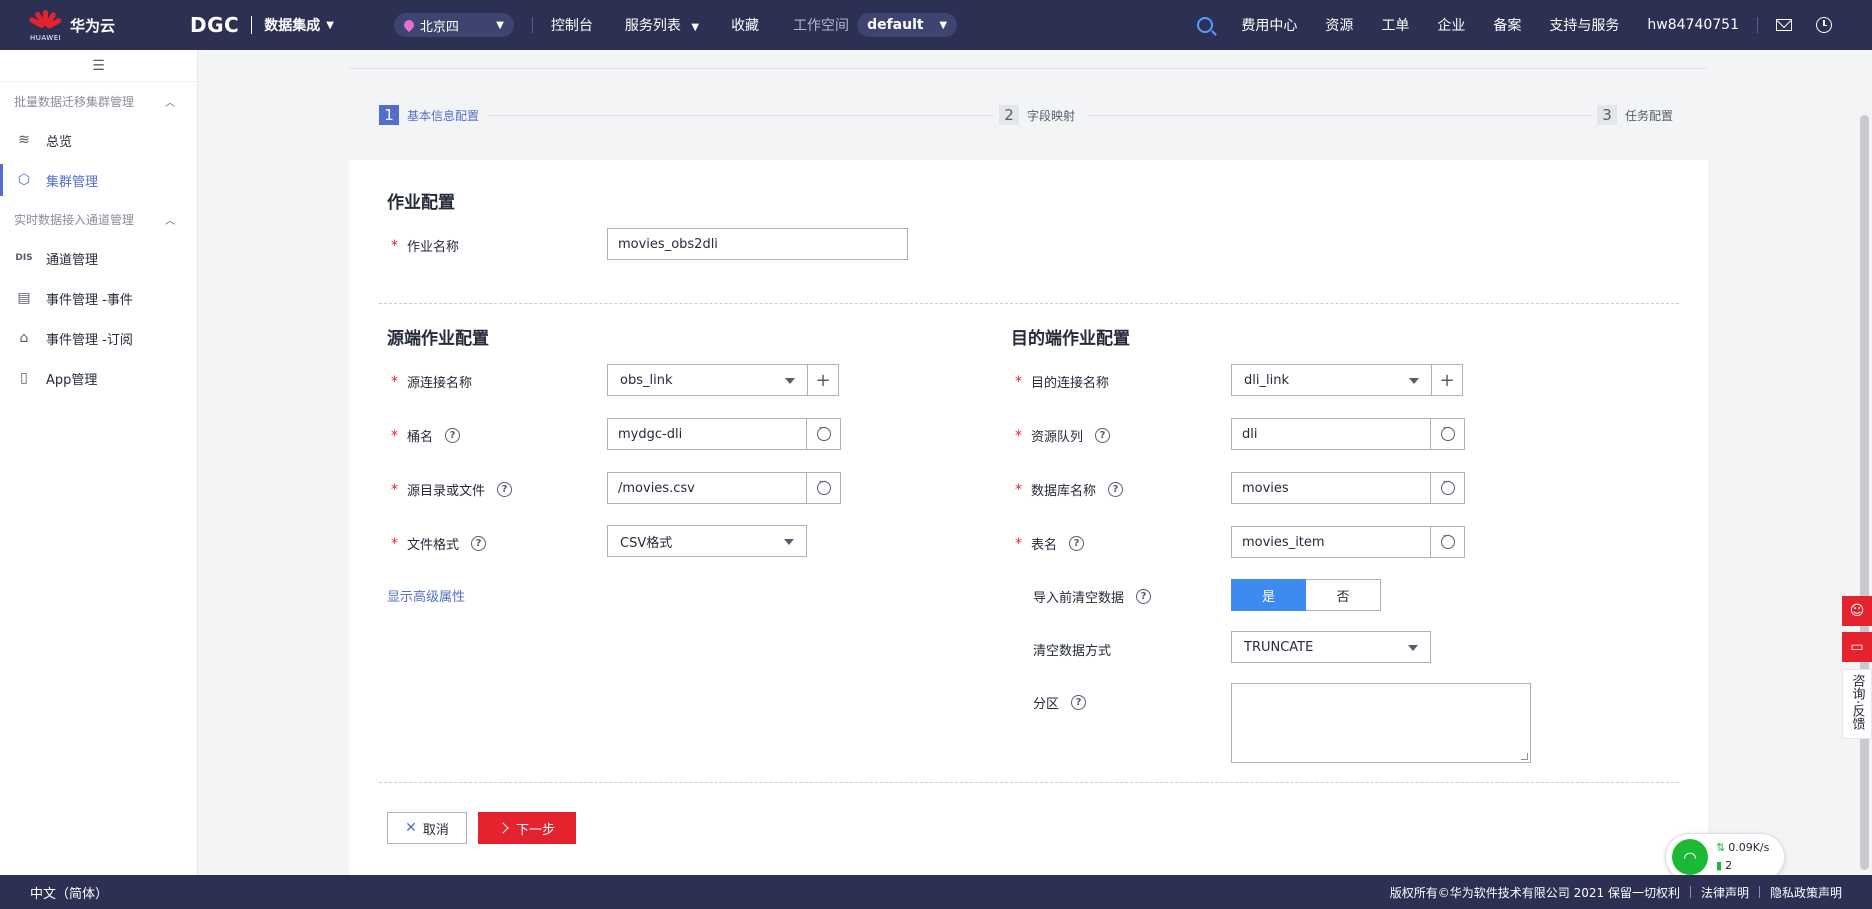  Describe the element at coordinates (1029, 115) in the screenshot. I see `wizard-steps: 1 基本信息配置 2 字段映射 3 任务配置` at that location.